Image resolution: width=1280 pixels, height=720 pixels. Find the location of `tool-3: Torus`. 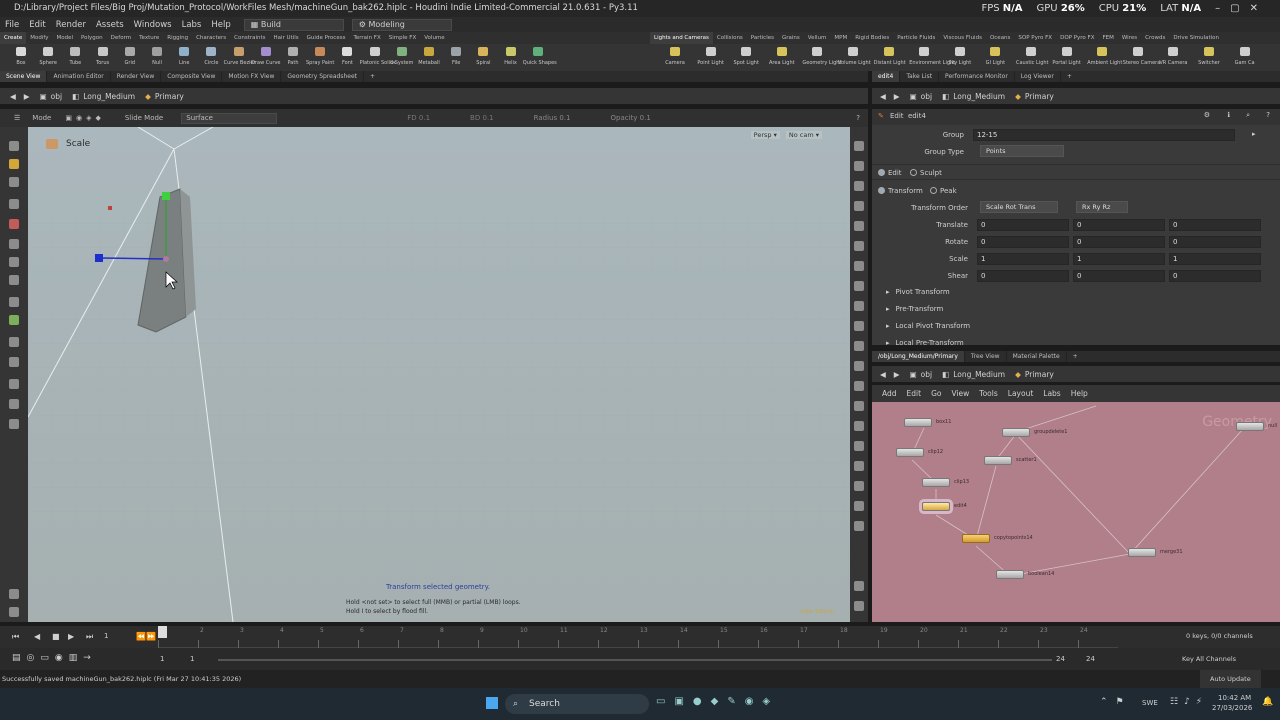

tool-3: Torus is located at coordinates (103, 57).